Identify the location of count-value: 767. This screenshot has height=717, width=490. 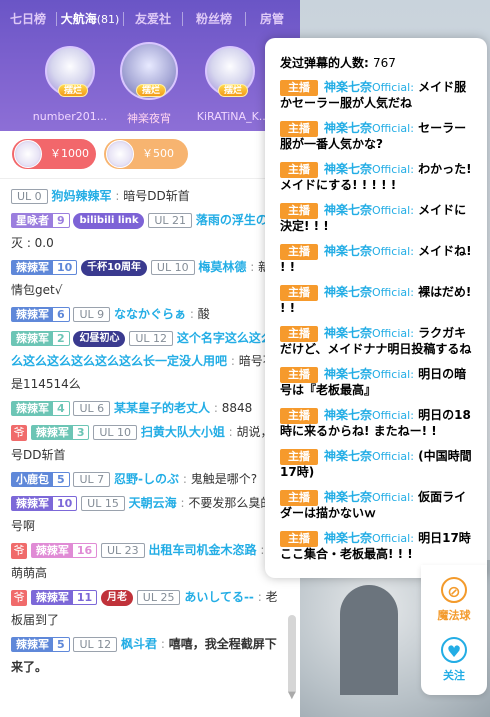
(384, 63).